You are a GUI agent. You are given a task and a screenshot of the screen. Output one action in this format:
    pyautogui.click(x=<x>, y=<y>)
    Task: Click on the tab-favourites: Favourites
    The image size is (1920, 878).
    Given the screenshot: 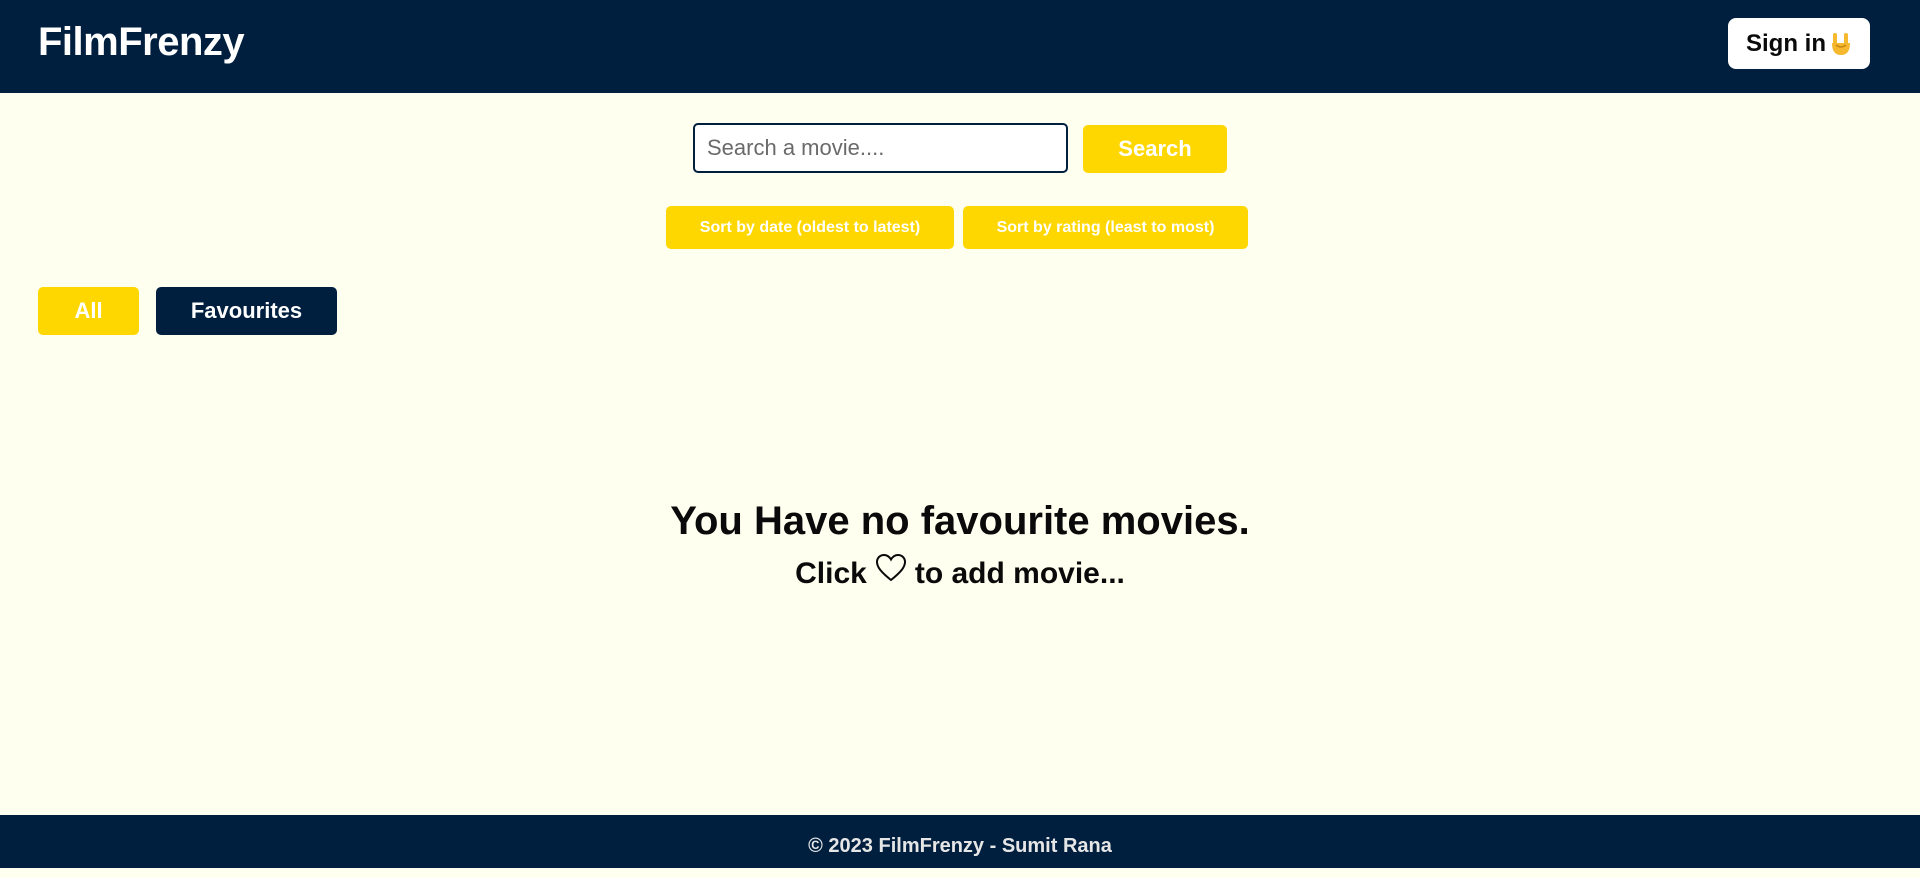 What is the action you would take?
    pyautogui.click(x=246, y=311)
    